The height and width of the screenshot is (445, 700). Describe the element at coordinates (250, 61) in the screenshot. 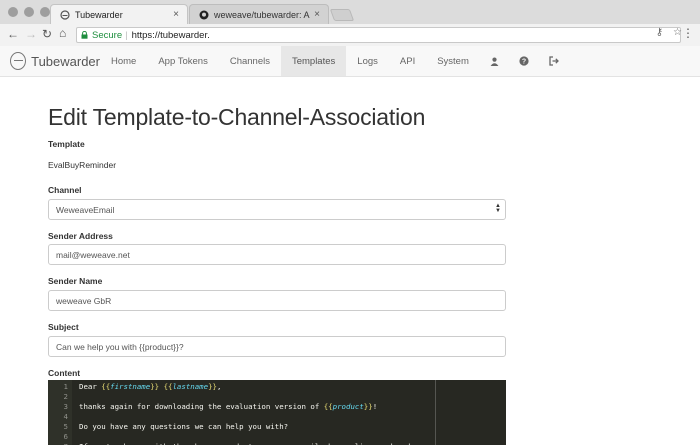

I see `nav-item-channels: Channels` at that location.